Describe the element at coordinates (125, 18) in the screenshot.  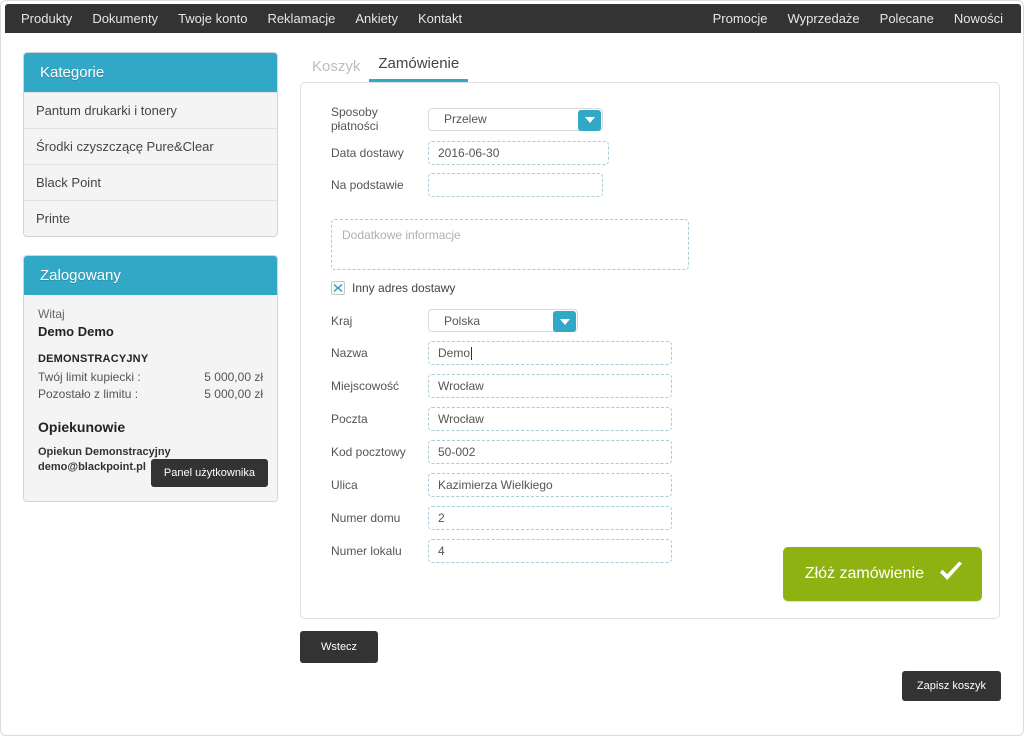
I see `nav-item-dokumenty: Dokumenty` at that location.